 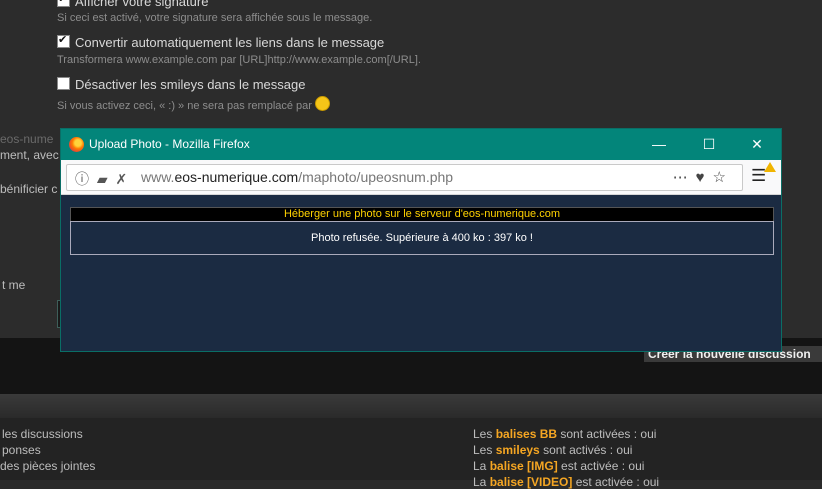 What do you see at coordinates (757, 144) in the screenshot?
I see `close-button: ✕` at bounding box center [757, 144].